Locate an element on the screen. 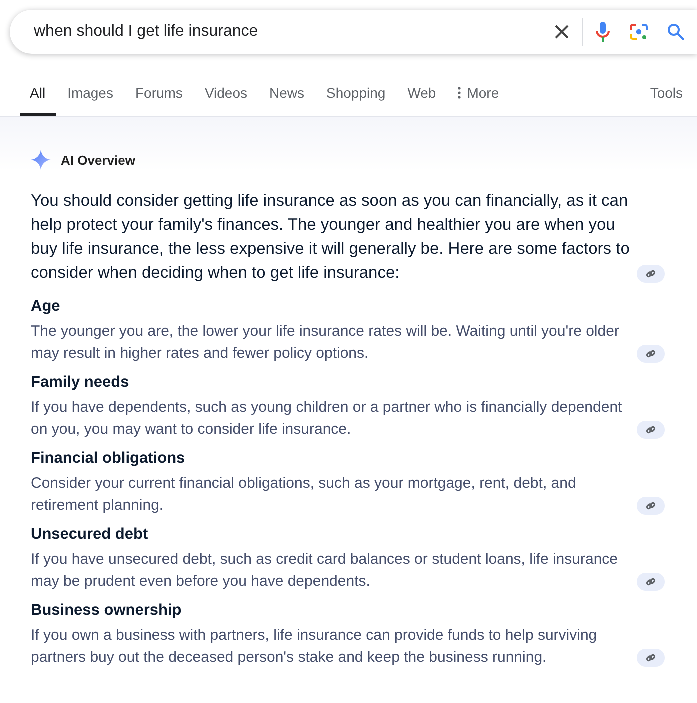 This screenshot has height=703, width=697. close-icon is located at coordinates (562, 32).